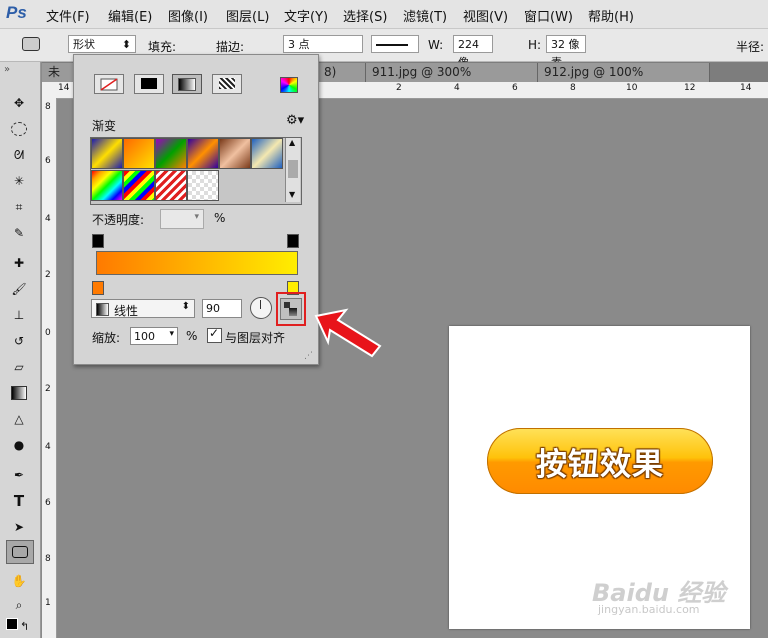 This screenshot has height=638, width=768. I want to click on gradient-style-value: 线性, so click(126, 311).